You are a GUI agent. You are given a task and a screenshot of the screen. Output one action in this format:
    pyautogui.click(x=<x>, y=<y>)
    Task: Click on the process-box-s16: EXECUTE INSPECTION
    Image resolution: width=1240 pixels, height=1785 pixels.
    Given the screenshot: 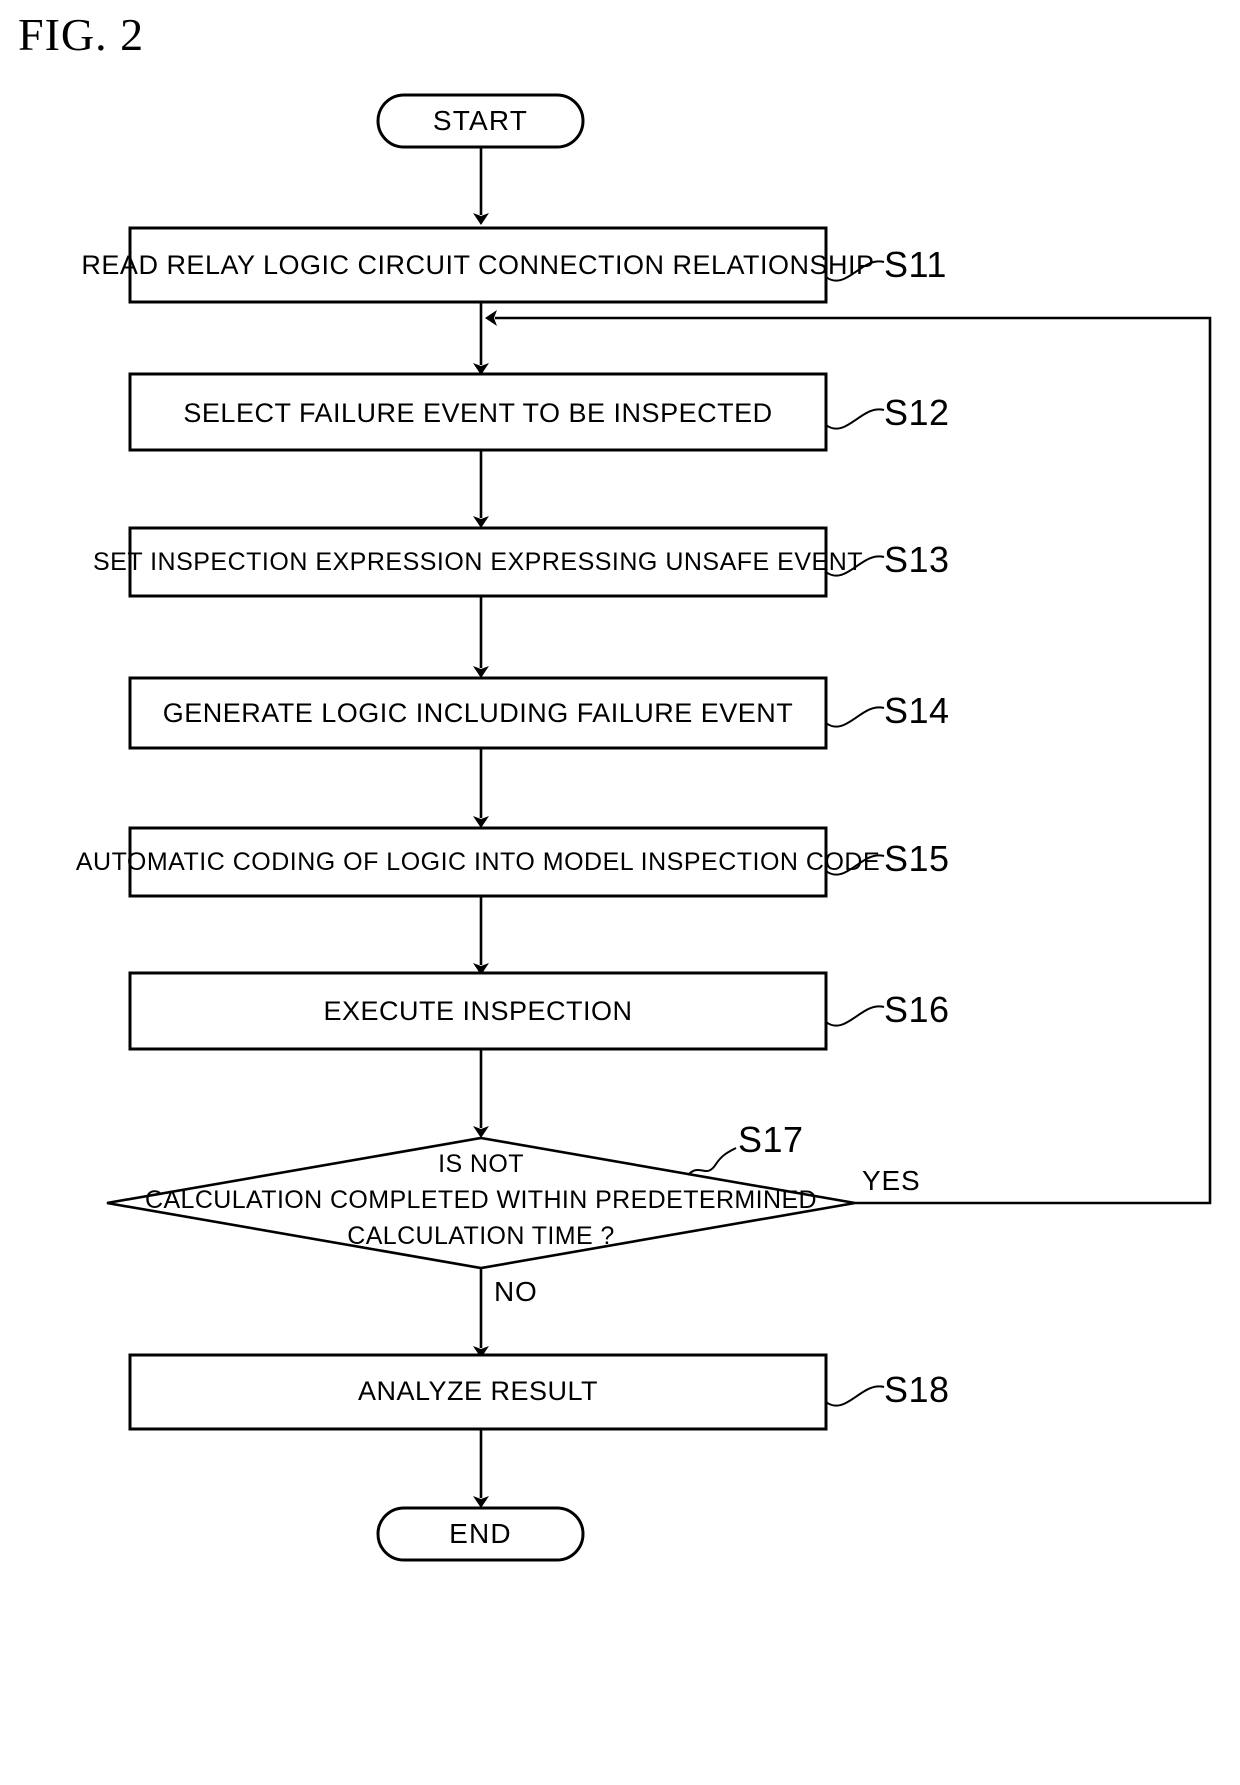 What is the action you would take?
    pyautogui.click(x=478, y=1011)
    